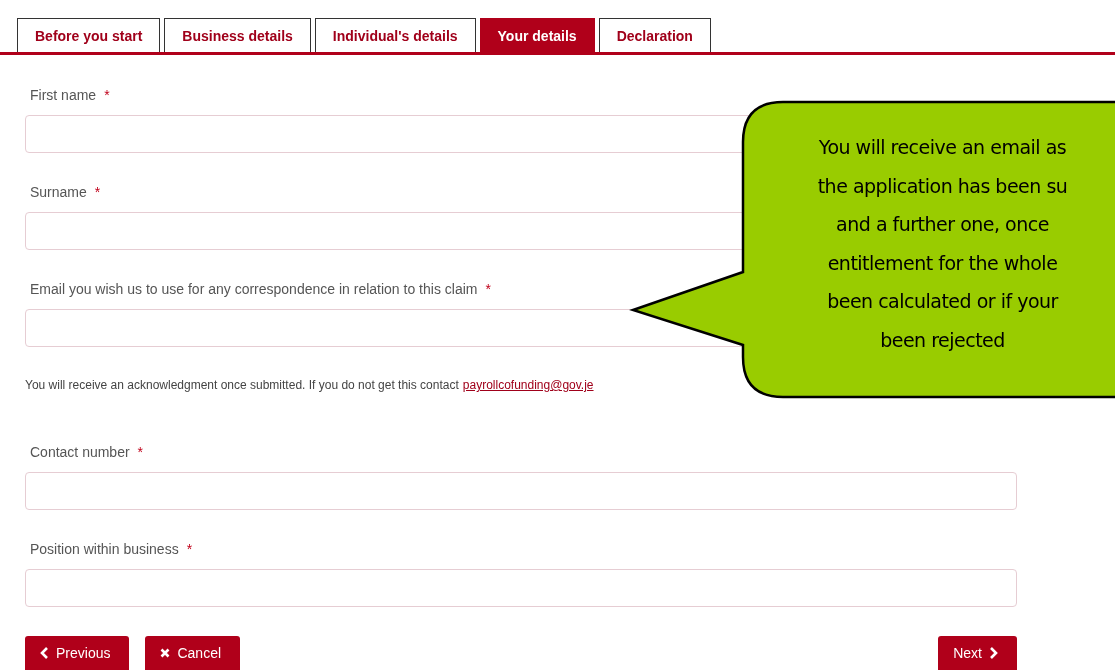  I want to click on field-label: First name, so click(63, 95).